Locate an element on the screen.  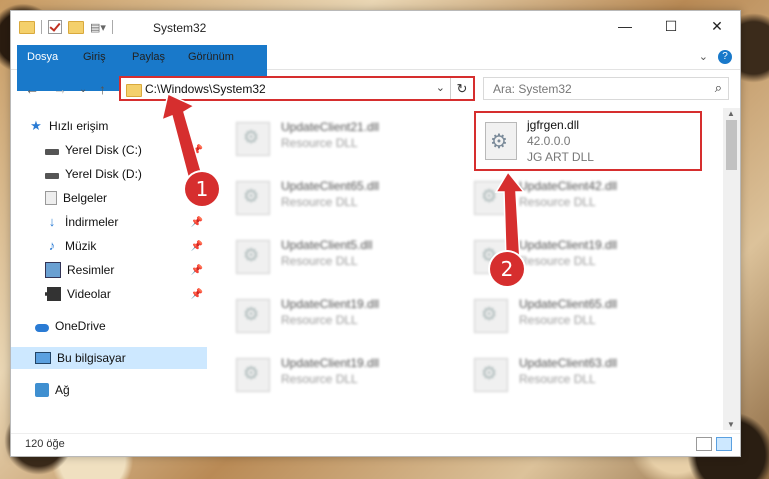
new-folder-icon is located at coordinates (76, 27).